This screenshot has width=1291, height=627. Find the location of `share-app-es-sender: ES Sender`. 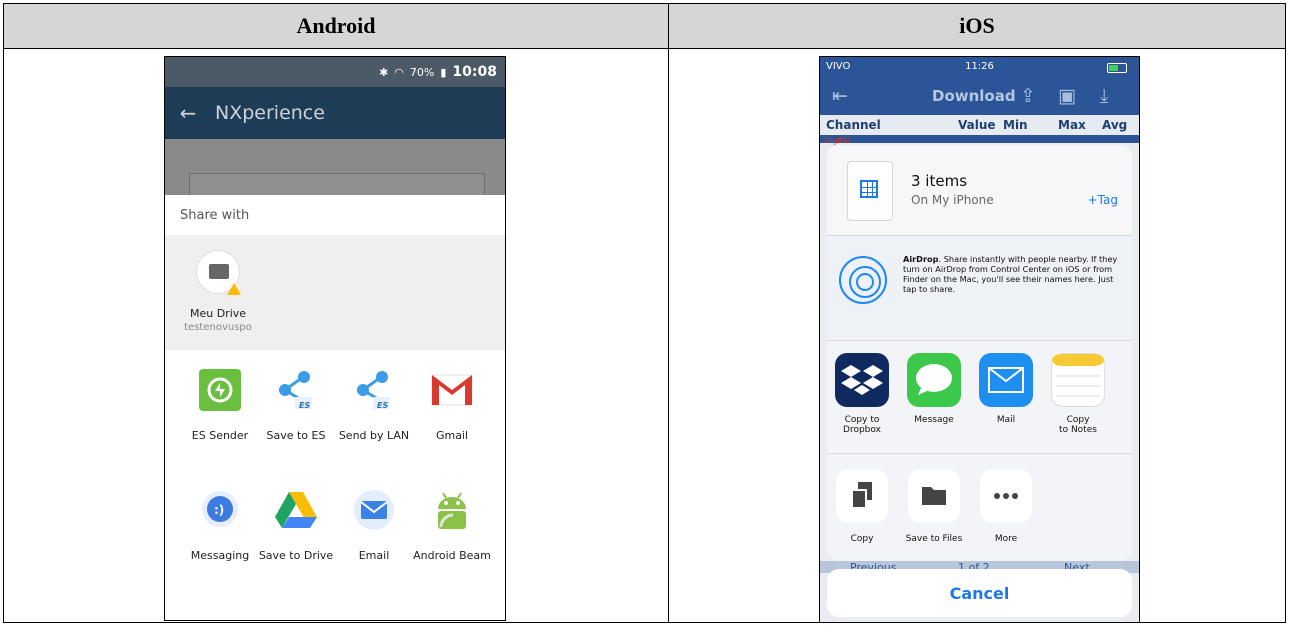

share-app-es-sender: ES Sender is located at coordinates (220, 404).